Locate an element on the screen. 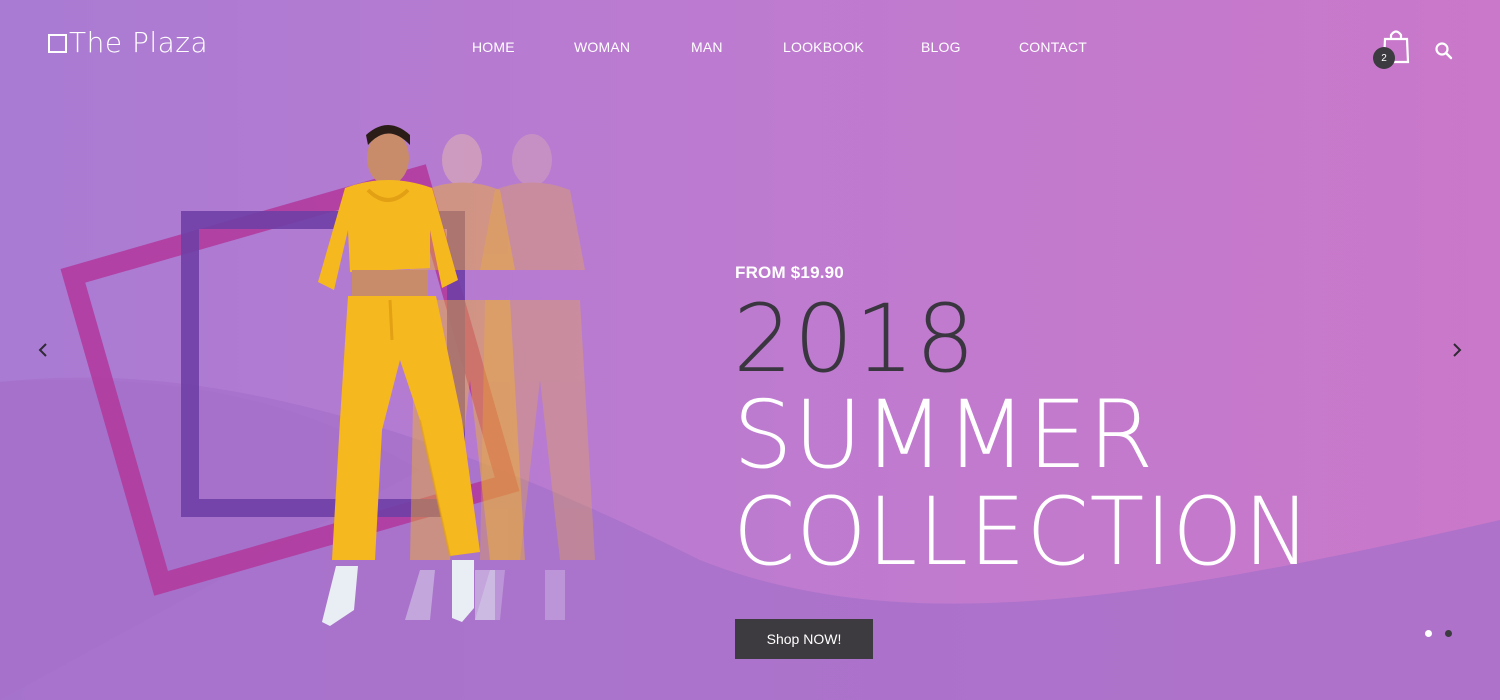 Image resolution: width=1500 pixels, height=700 pixels. slide-year: 2018 is located at coordinates (855, 339).